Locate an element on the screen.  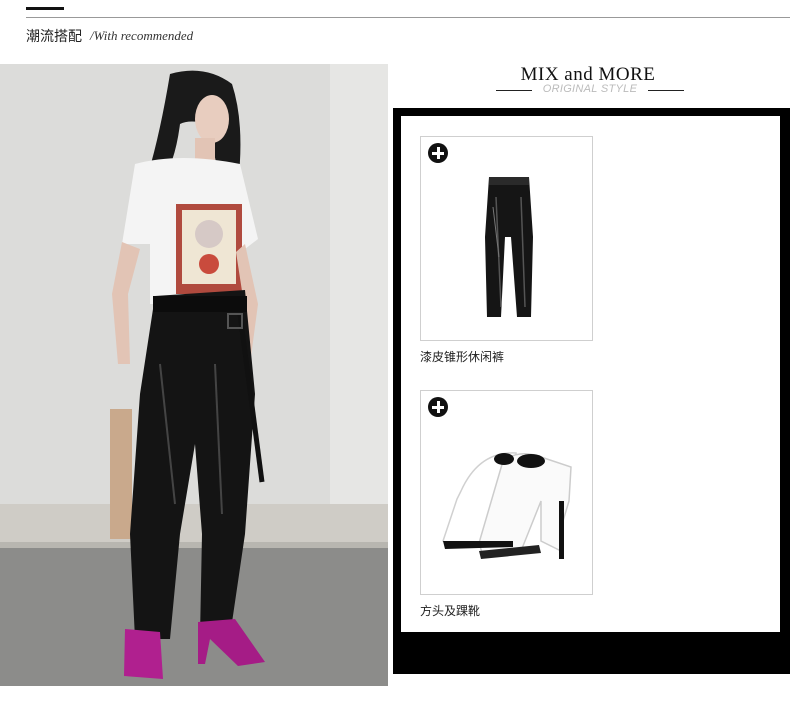
header-divider is located at coordinates (408, 17).